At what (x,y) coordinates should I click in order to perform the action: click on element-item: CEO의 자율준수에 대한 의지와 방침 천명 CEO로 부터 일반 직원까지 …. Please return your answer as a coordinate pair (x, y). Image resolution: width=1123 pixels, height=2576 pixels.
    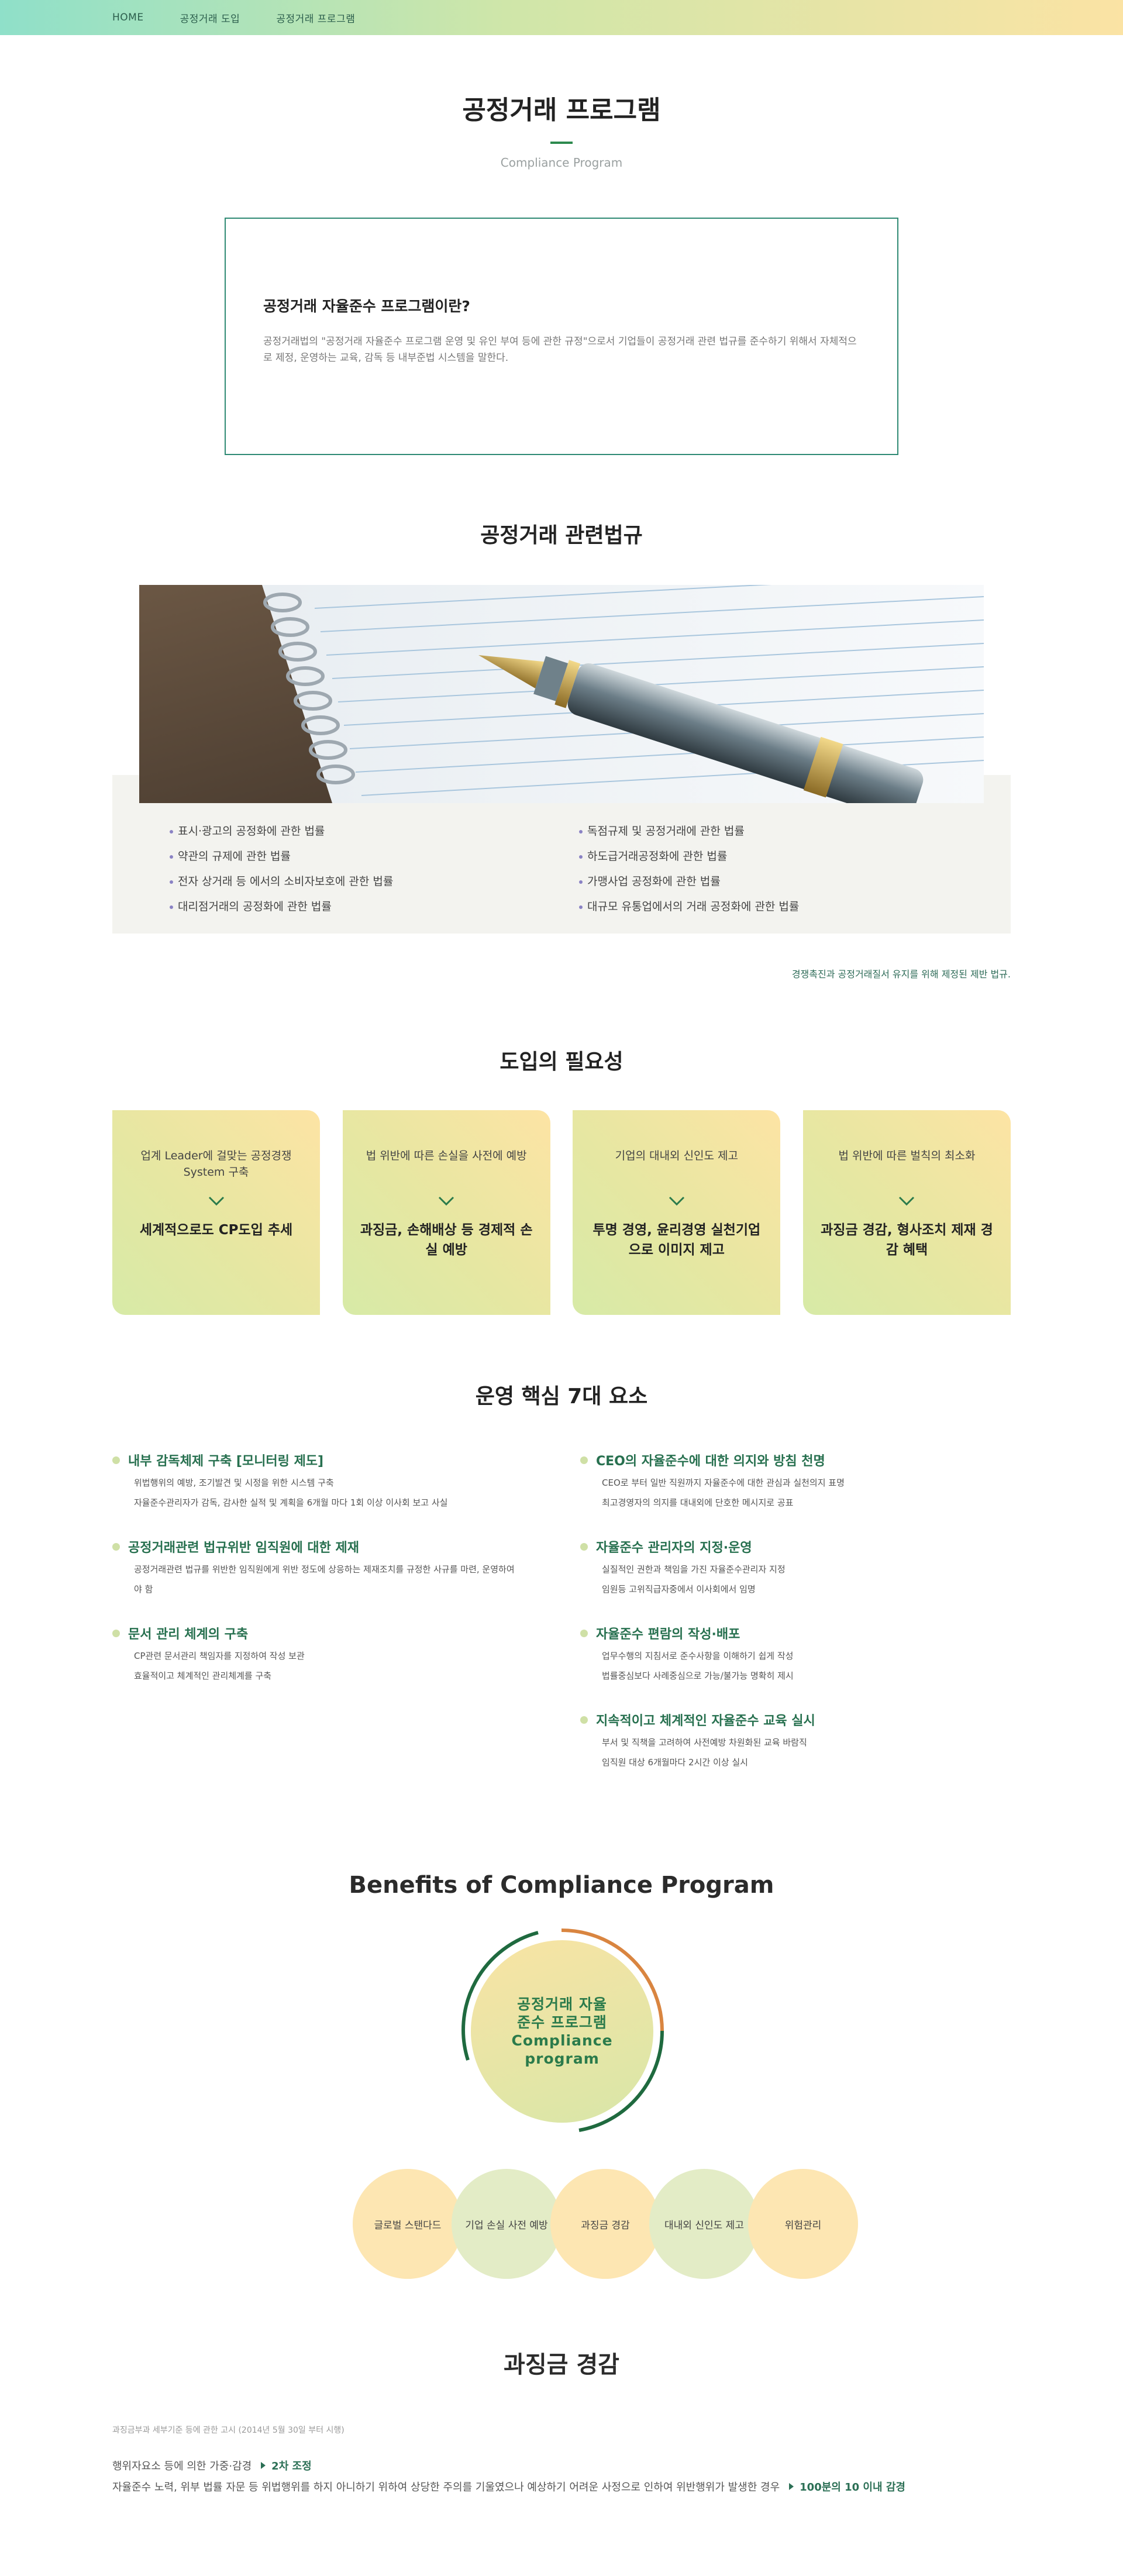
    Looking at the image, I should click on (790, 1482).